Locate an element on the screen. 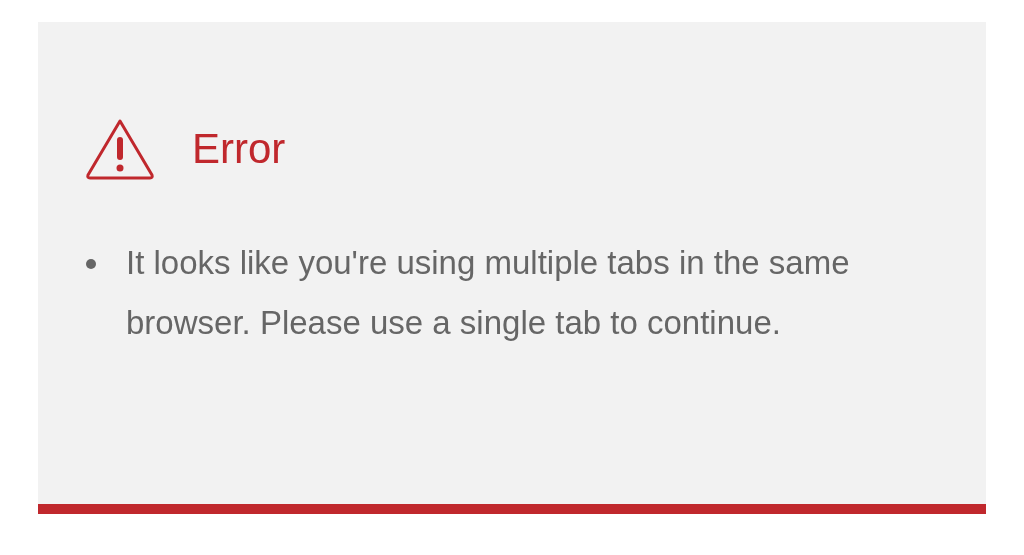 Image resolution: width=1024 pixels, height=555 pixels. alert-title: Error is located at coordinates (239, 149).